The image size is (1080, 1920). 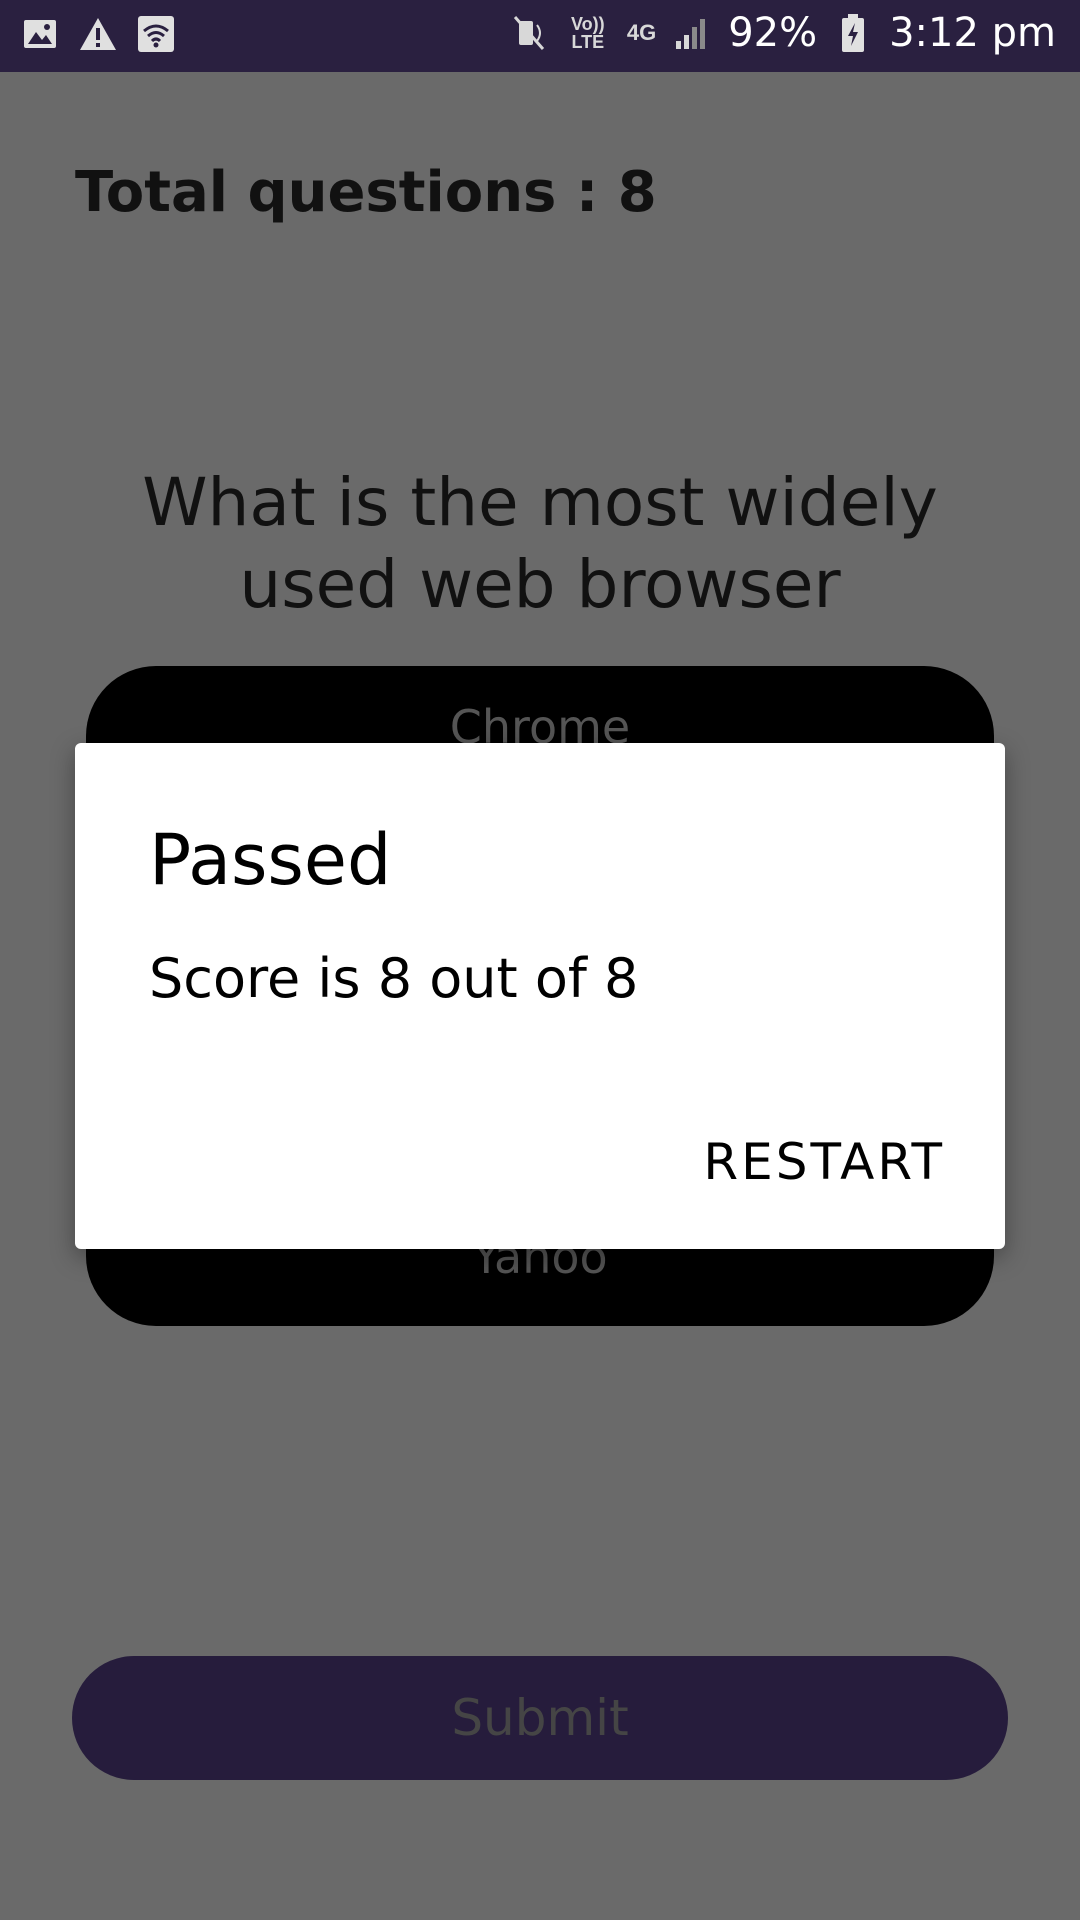 What do you see at coordinates (773, 33) in the screenshot?
I see `battery-percent: 92%` at bounding box center [773, 33].